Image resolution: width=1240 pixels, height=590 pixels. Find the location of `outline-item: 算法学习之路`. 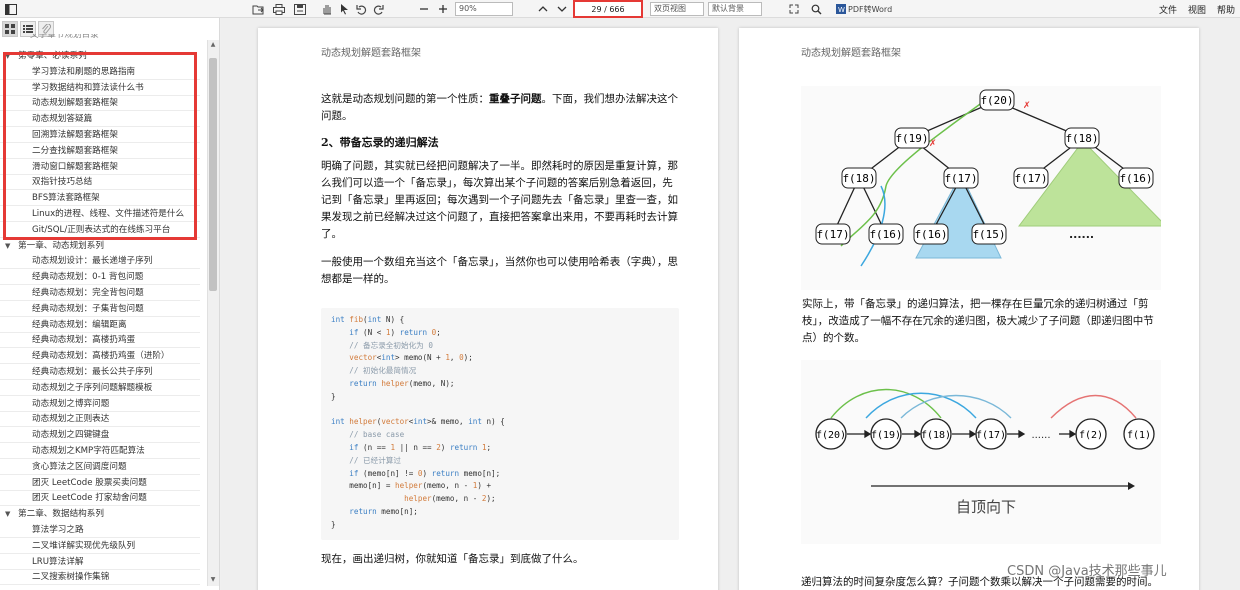

outline-item: 算法学习之路 is located at coordinates (100, 530).